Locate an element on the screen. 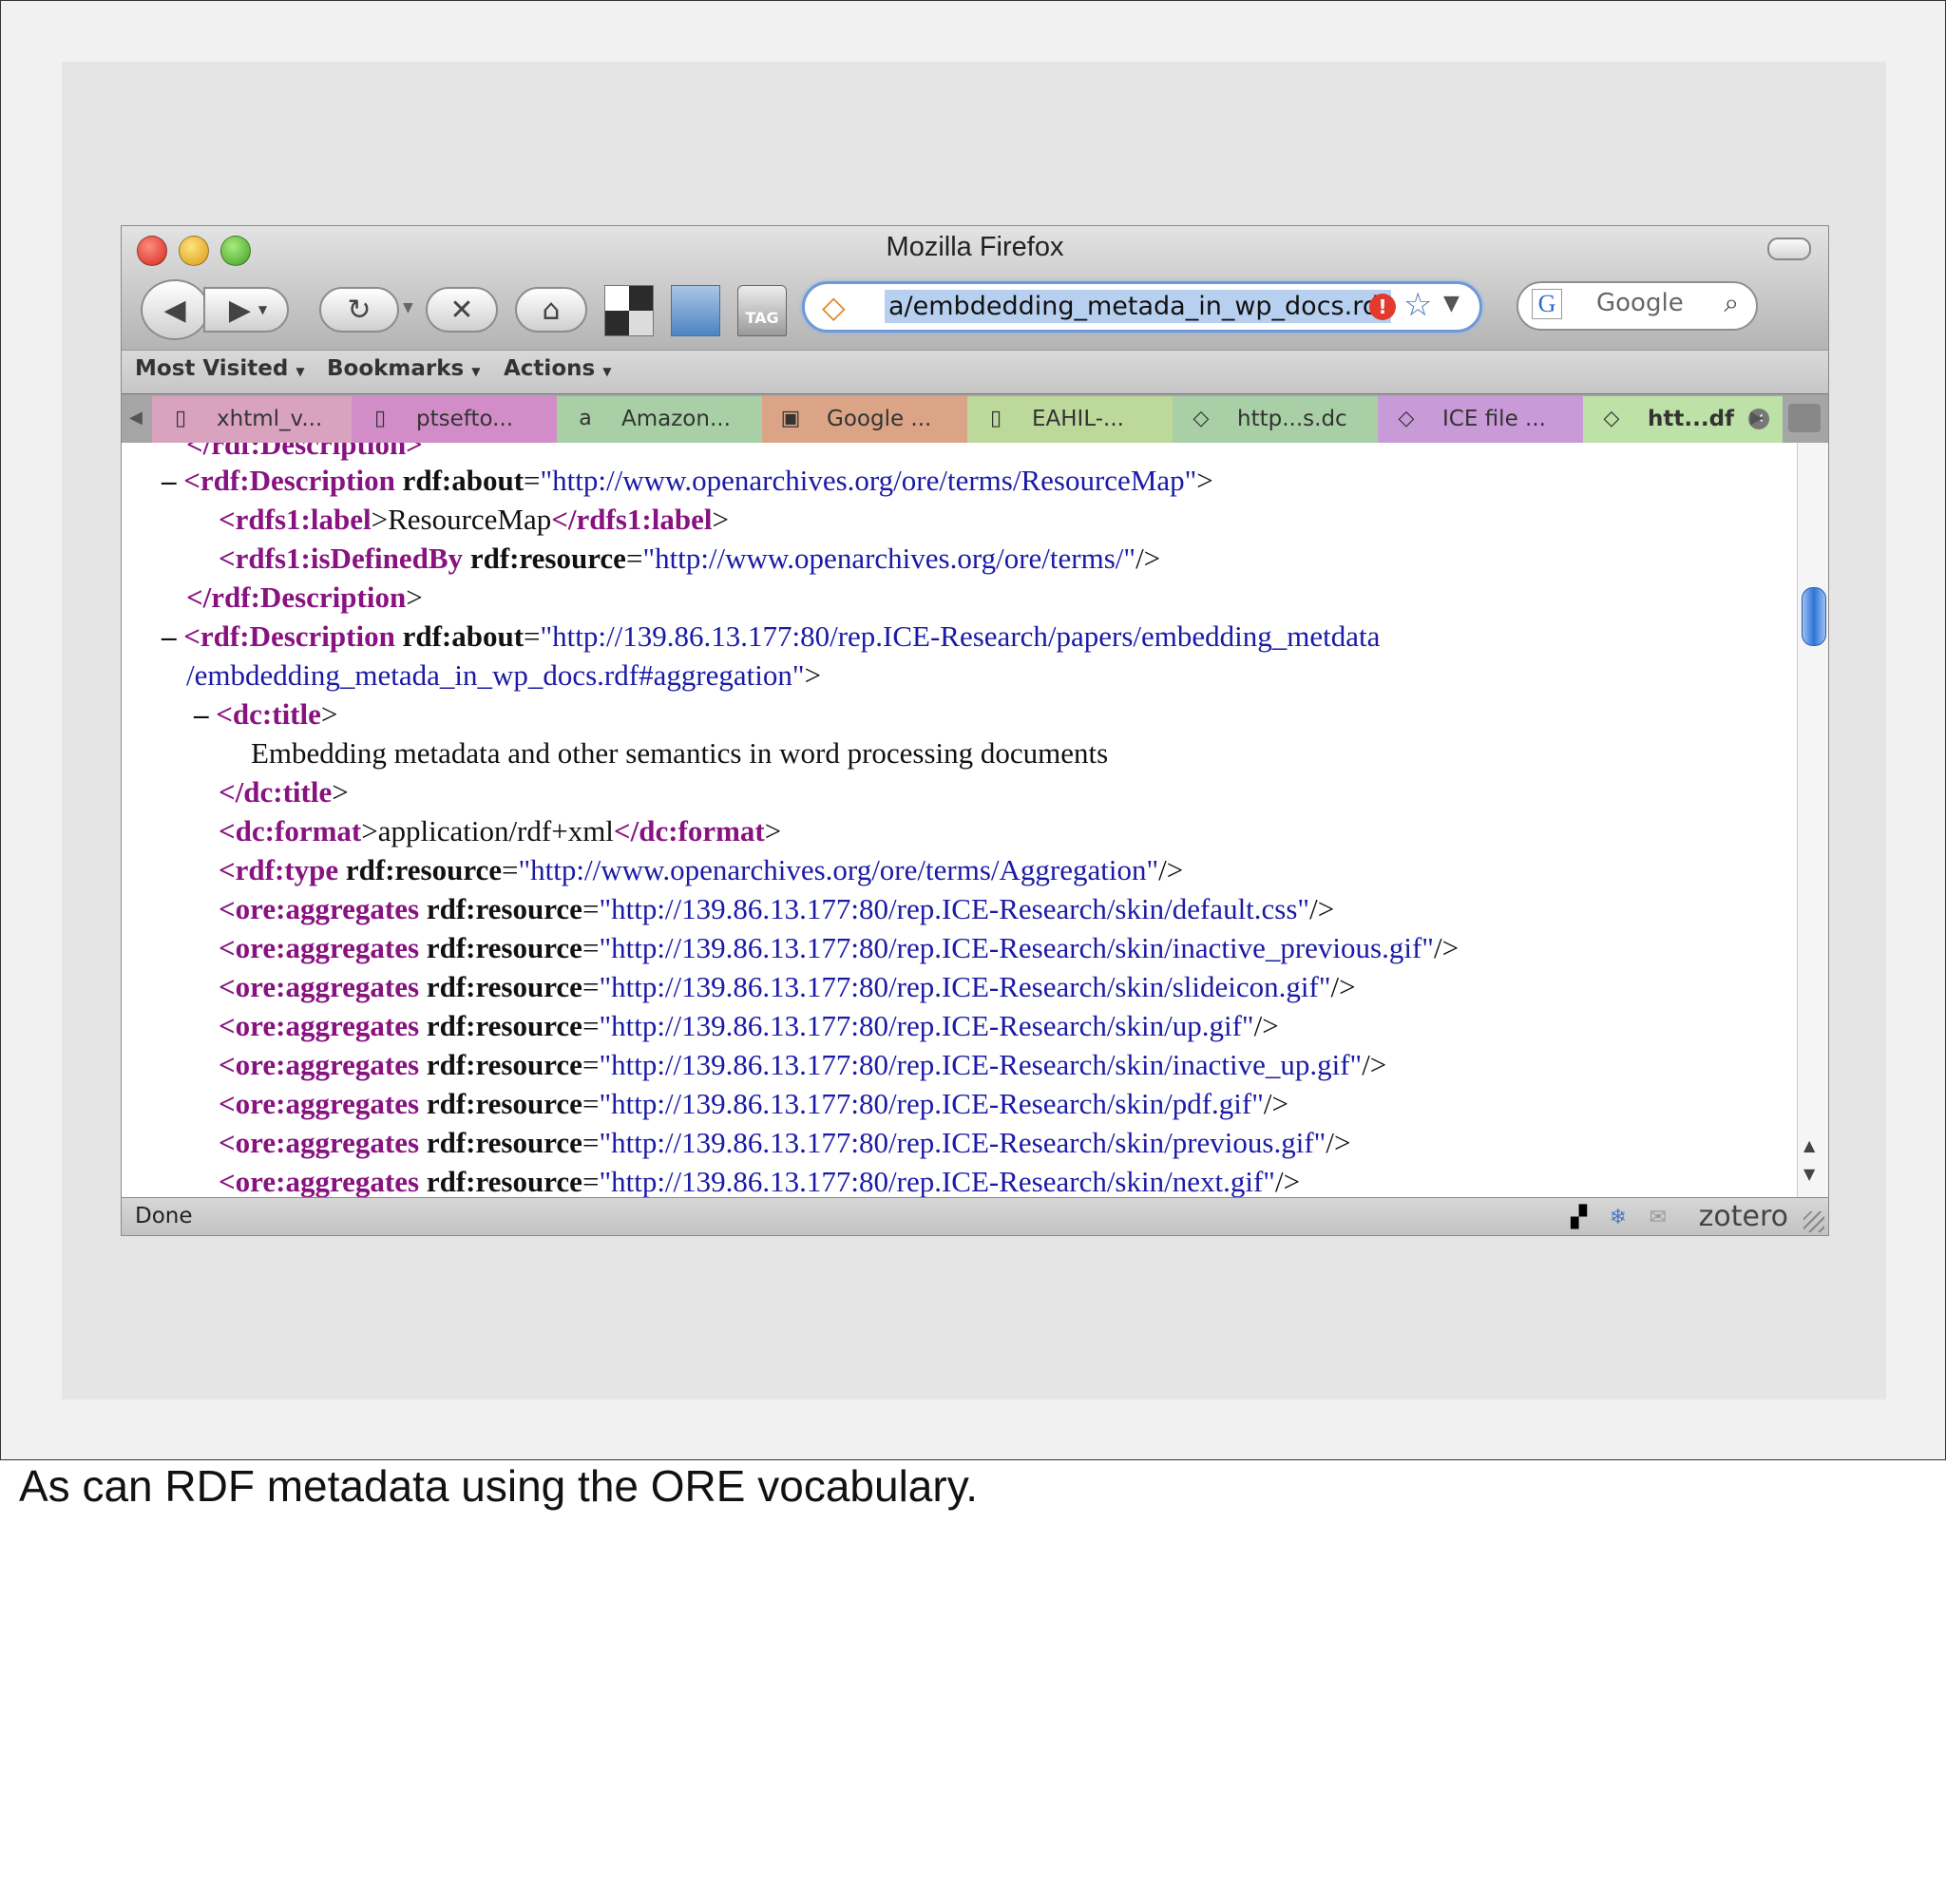 The width and height of the screenshot is (1946, 1904). tab-list-button is located at coordinates (1805, 418).